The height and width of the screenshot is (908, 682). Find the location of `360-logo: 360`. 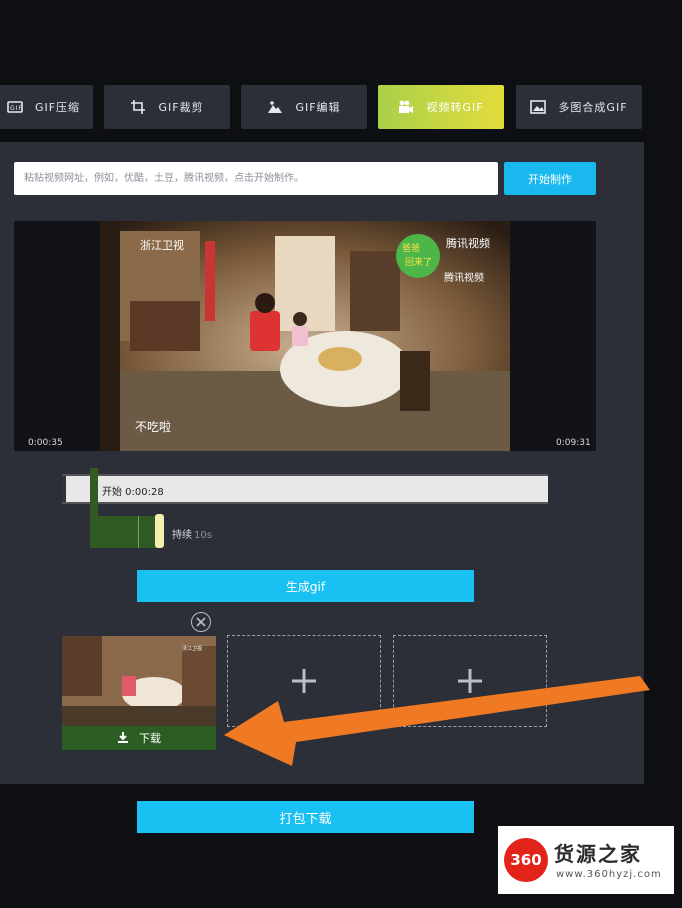

360-logo: 360 is located at coordinates (526, 860).